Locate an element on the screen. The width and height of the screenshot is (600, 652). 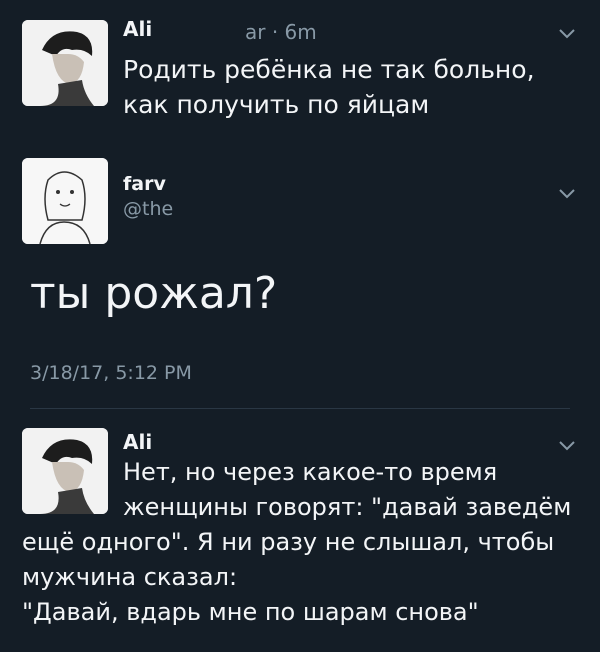
avatar-farv is located at coordinates (65, 201).